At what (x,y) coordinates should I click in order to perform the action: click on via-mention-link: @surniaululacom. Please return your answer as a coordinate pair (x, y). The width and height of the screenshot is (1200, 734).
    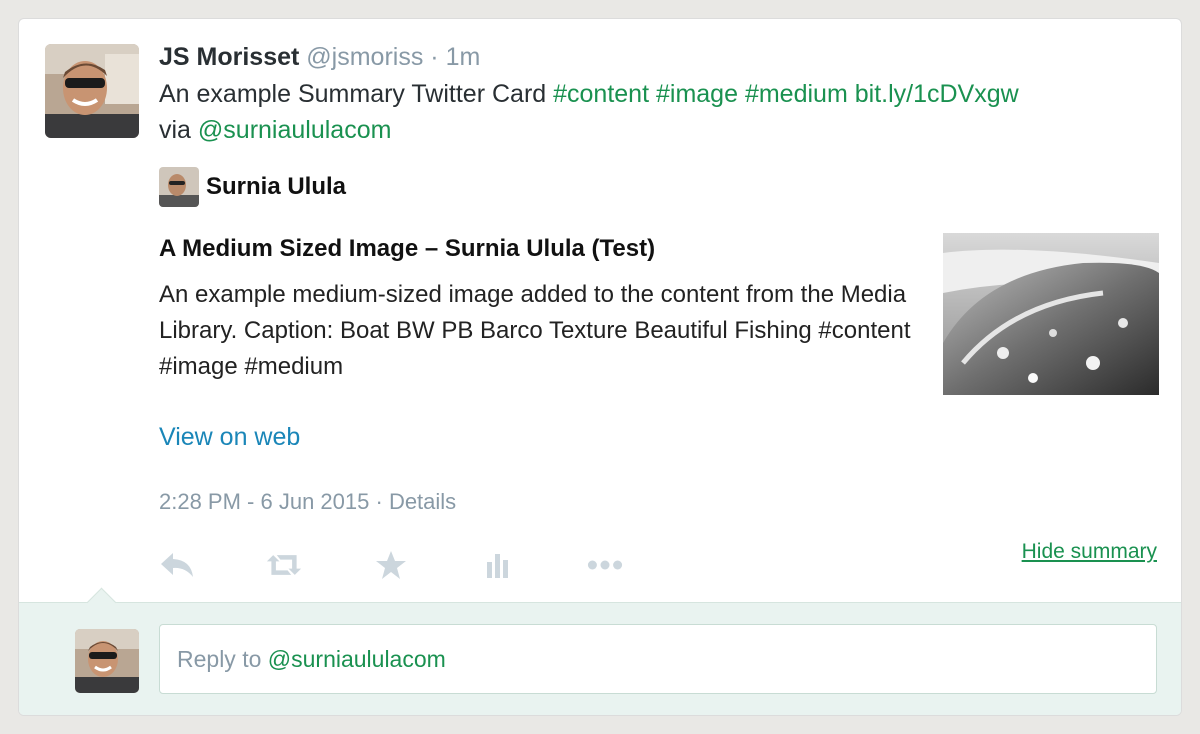
    Looking at the image, I should click on (295, 130).